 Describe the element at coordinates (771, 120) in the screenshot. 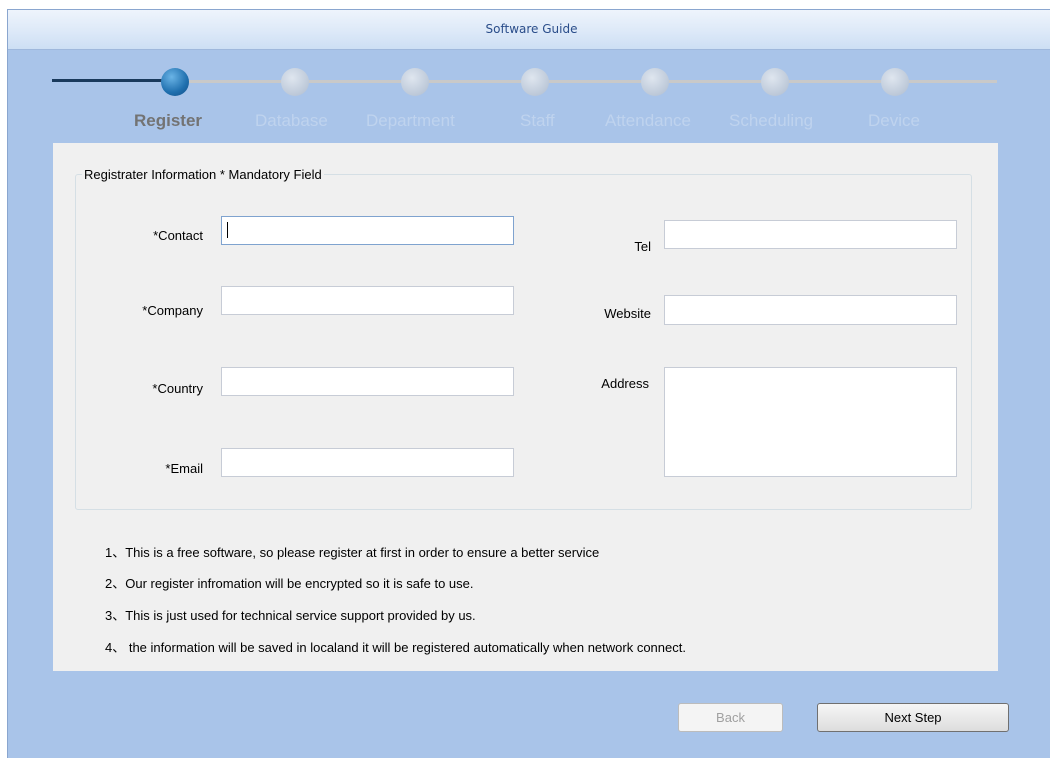

I see `step-label-scheduling: Scheduling` at that location.